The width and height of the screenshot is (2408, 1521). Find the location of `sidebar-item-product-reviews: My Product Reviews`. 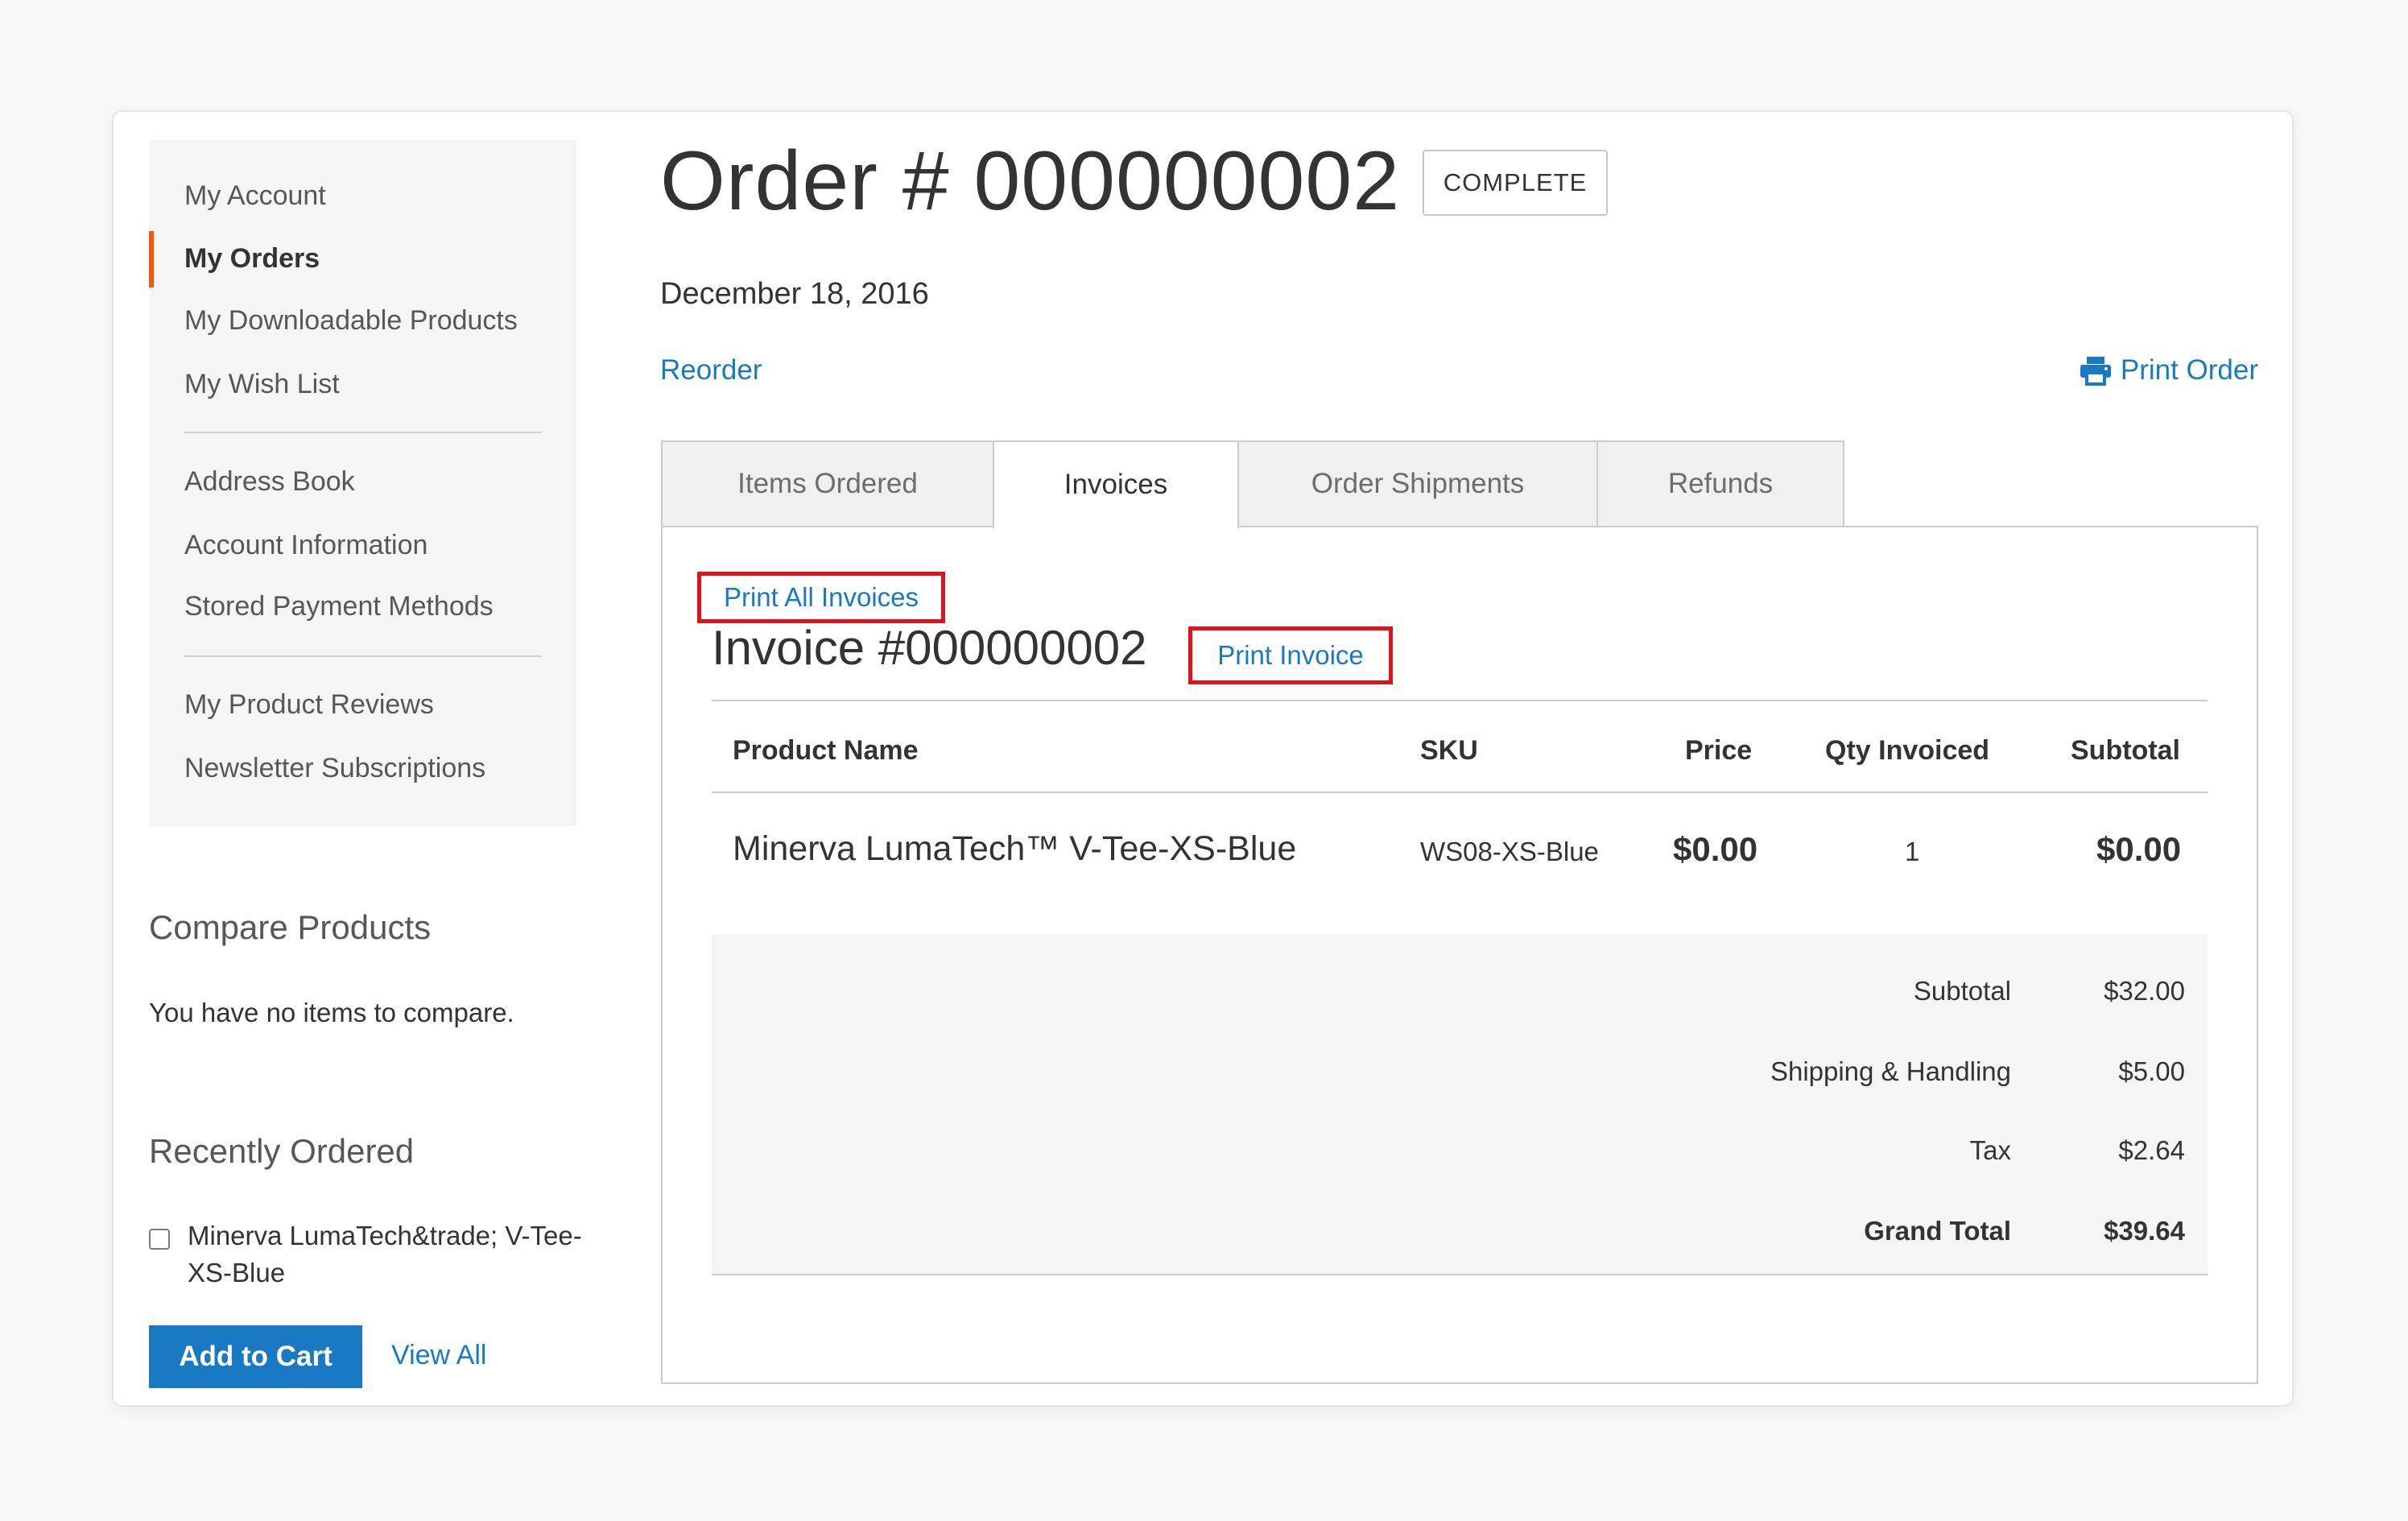

sidebar-item-product-reviews: My Product Reviews is located at coordinates (309, 705).